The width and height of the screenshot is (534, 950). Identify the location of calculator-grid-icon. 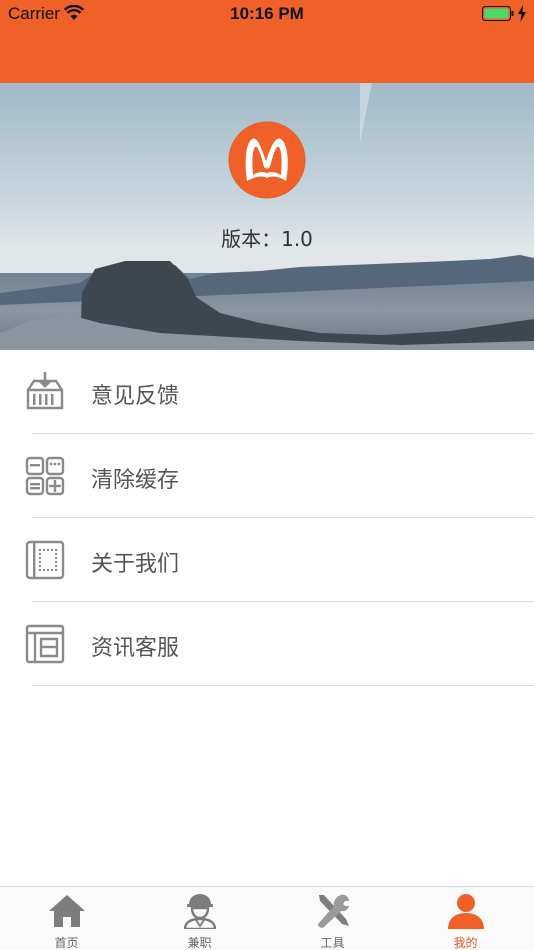
(45, 476).